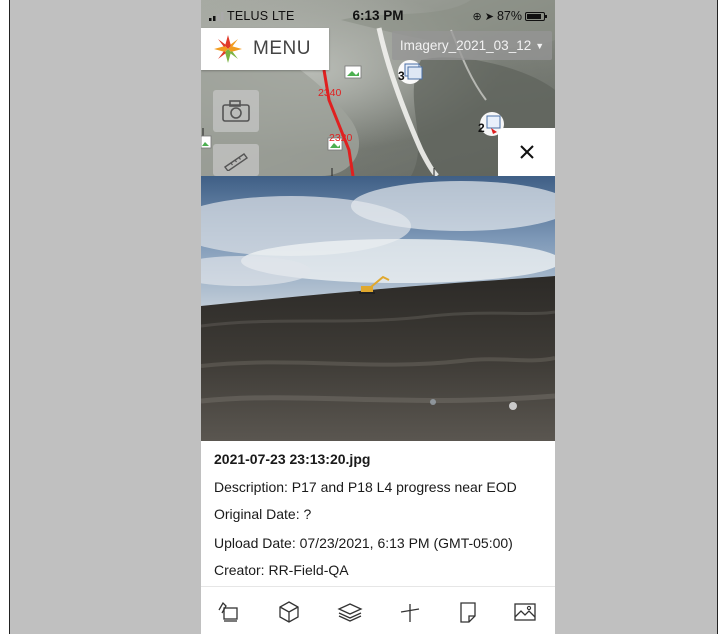  What do you see at coordinates (536, 16) in the screenshot?
I see `battery-icon` at bounding box center [536, 16].